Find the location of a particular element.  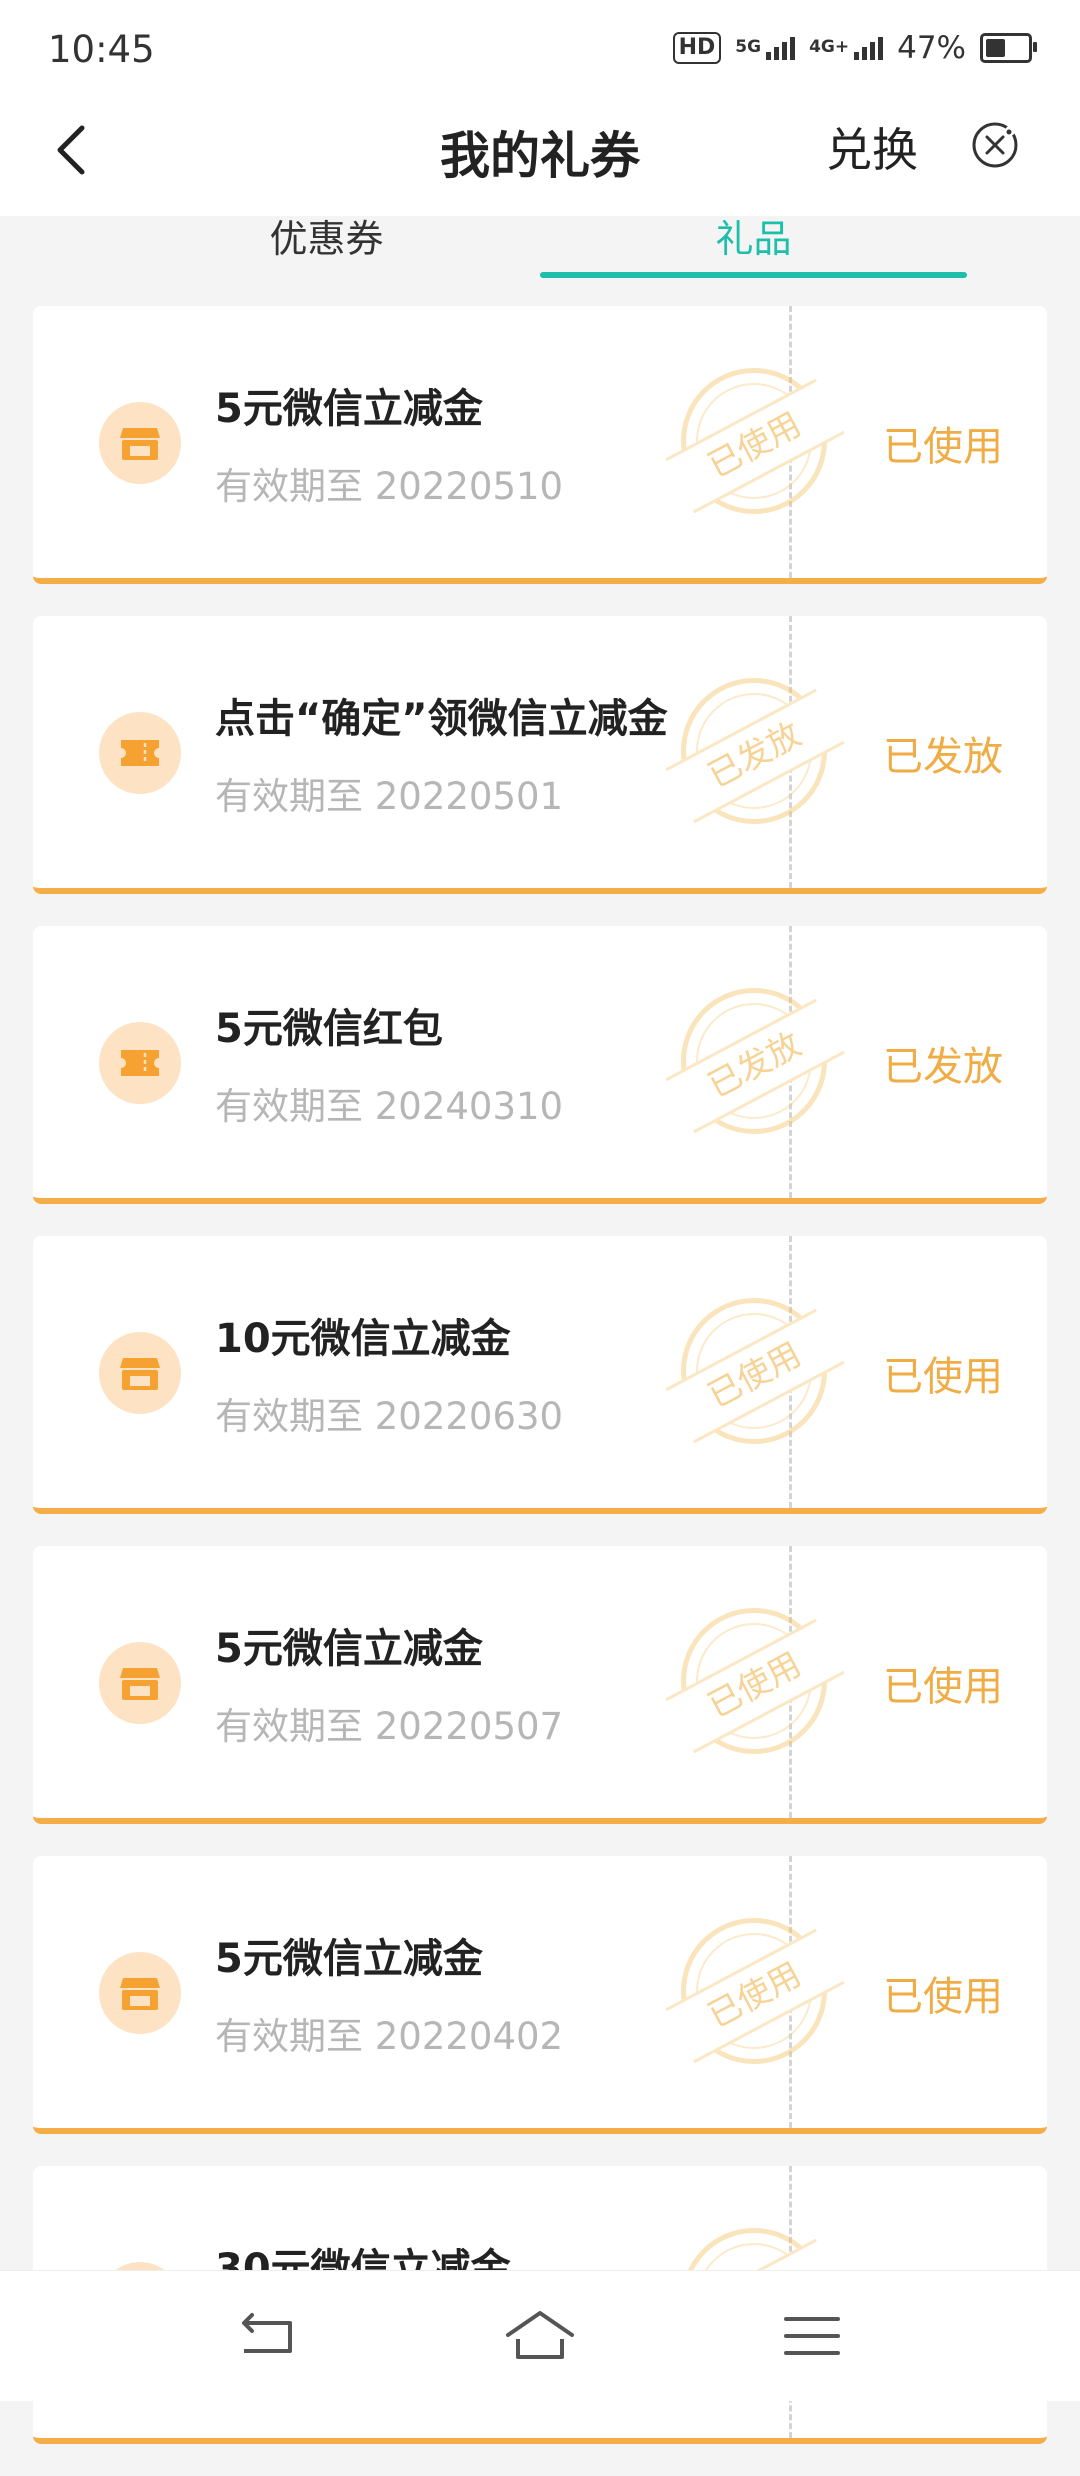

nav-back-button is located at coordinates (268, 2336).